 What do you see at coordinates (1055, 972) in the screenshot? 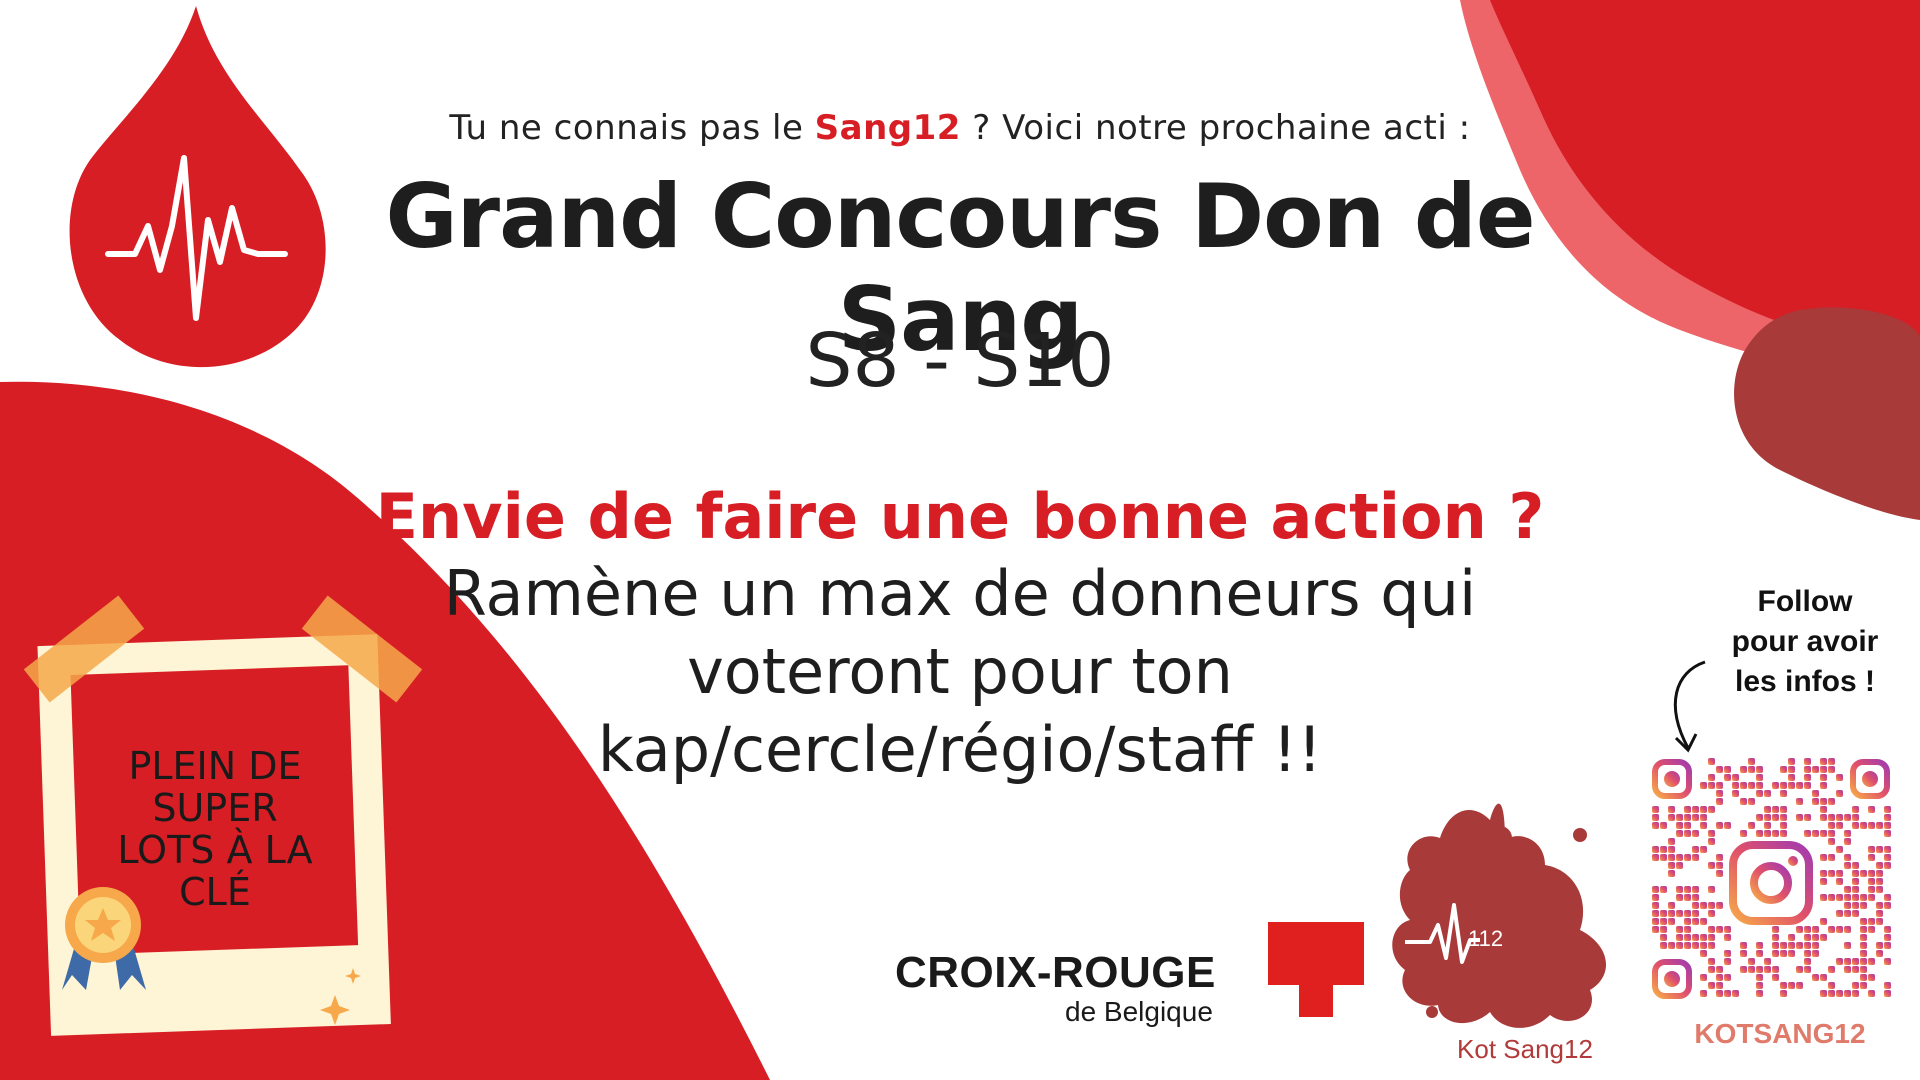
I see `croix-rouge-name: CROIX-ROUGE` at bounding box center [1055, 972].